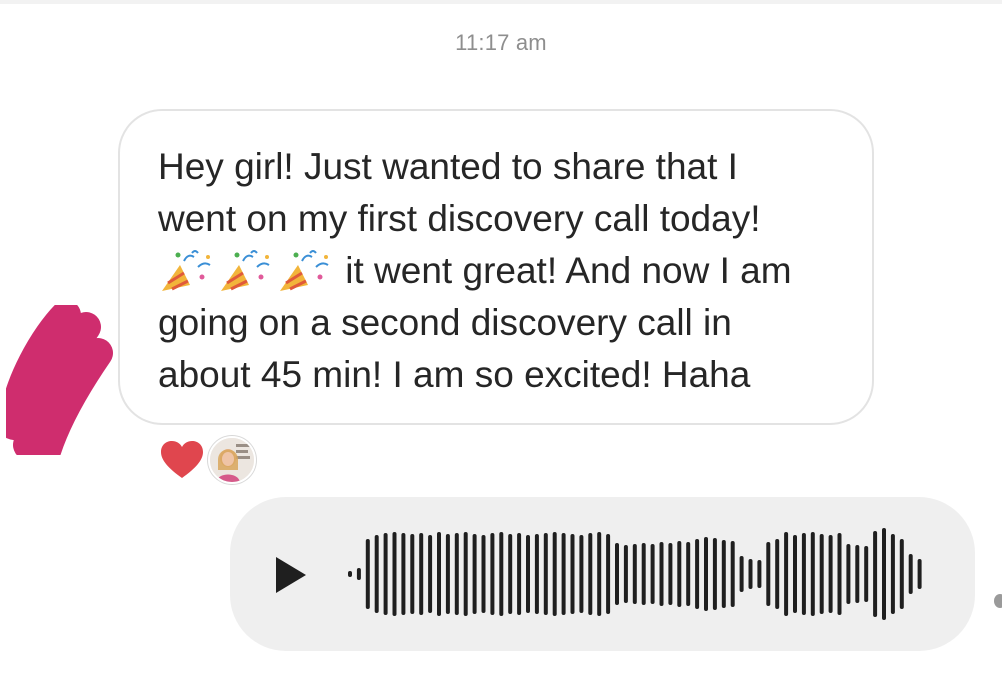 This screenshot has height=675, width=1002. I want to click on message-timestamp: 11:17 am, so click(501, 42).